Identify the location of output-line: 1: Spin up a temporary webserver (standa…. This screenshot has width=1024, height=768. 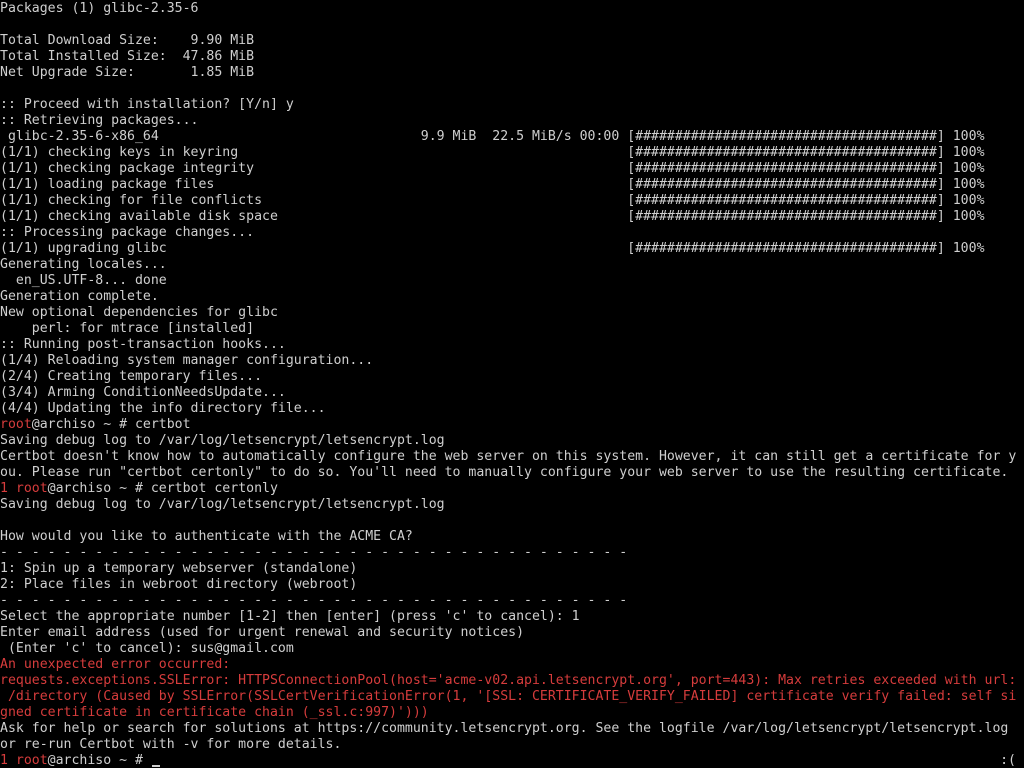
(179, 568).